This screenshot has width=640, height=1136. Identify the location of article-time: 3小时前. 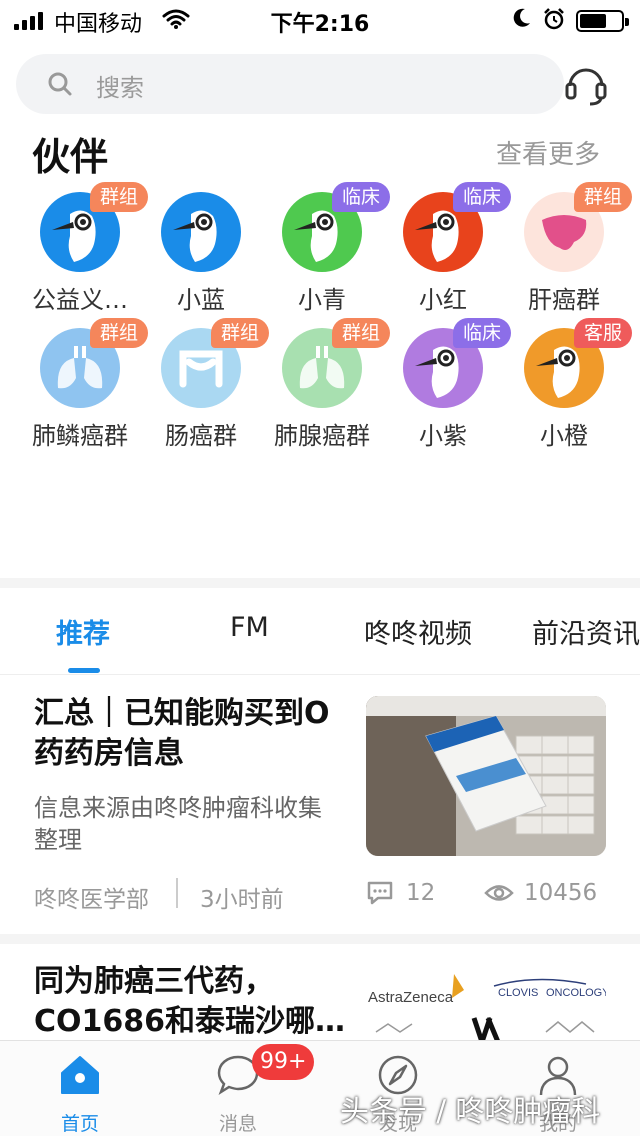
(242, 900).